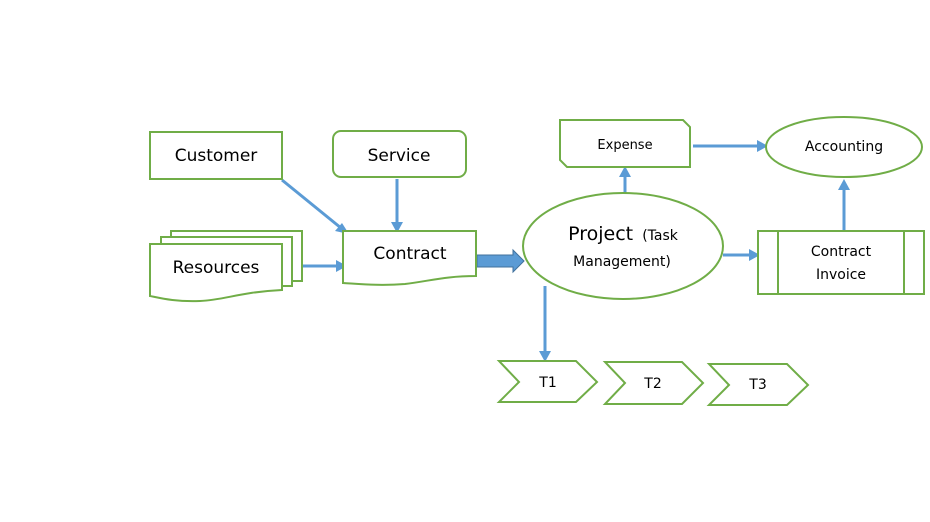  I want to click on connector-service-contract, so click(397, 206).